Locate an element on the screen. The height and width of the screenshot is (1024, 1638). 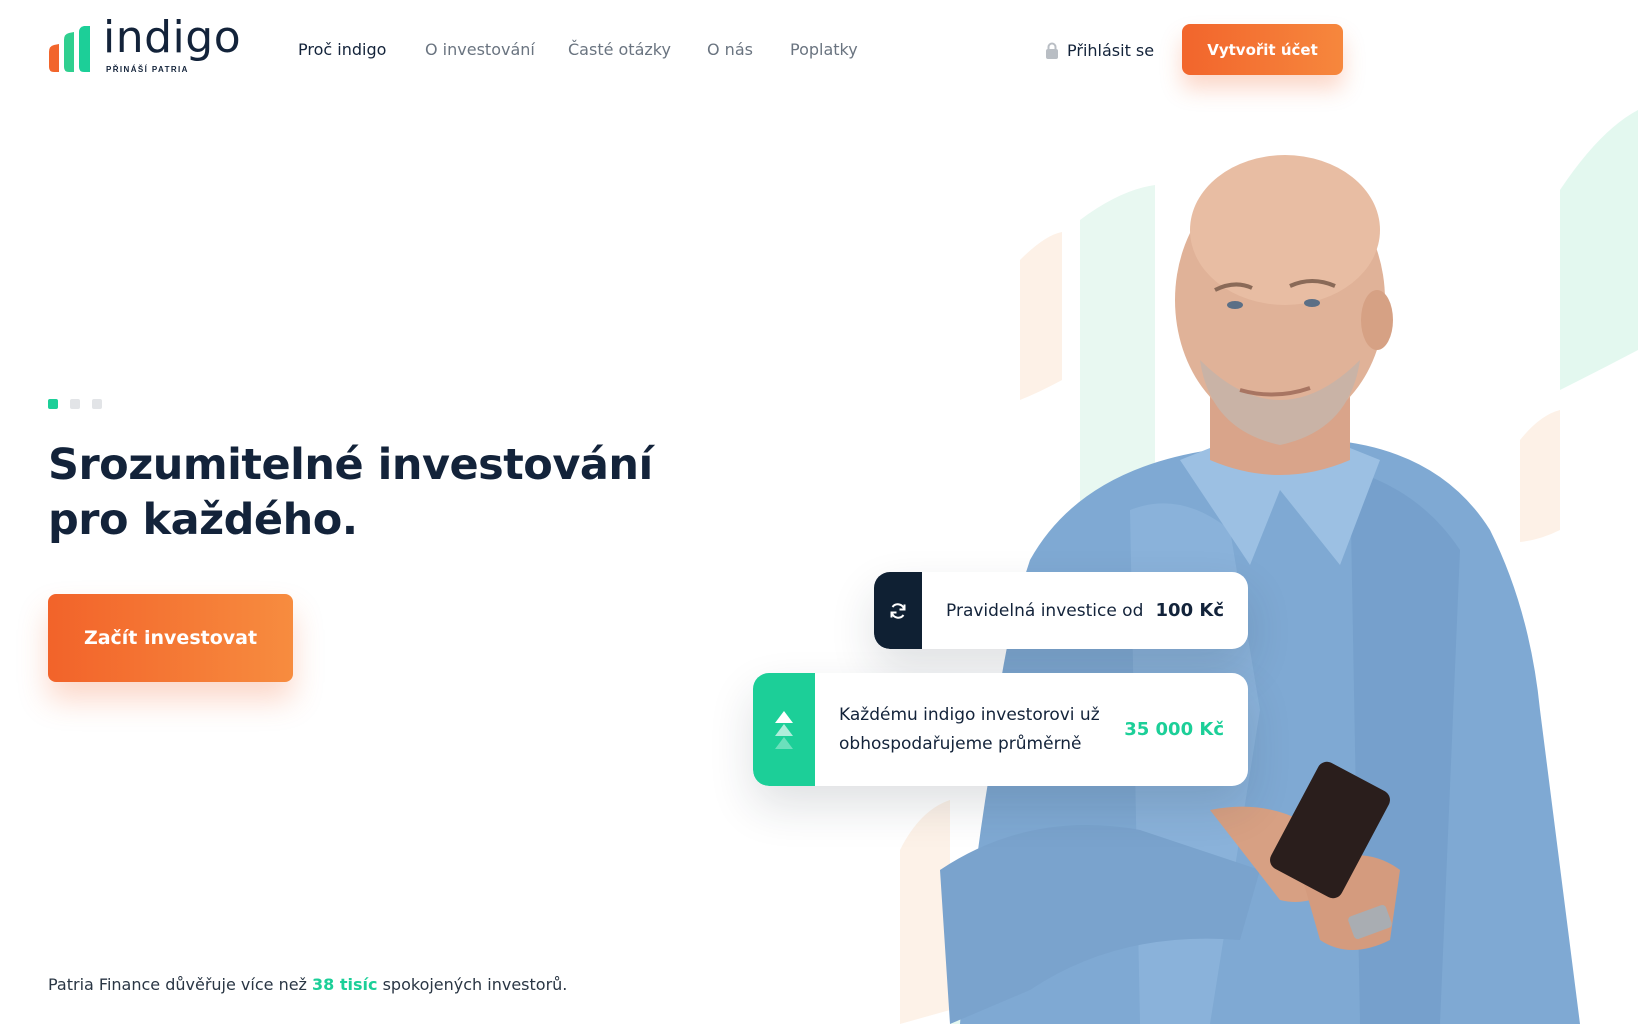
info-card-regular-investment: Pravidelná investice od 100 Kč is located at coordinates (1061, 610).